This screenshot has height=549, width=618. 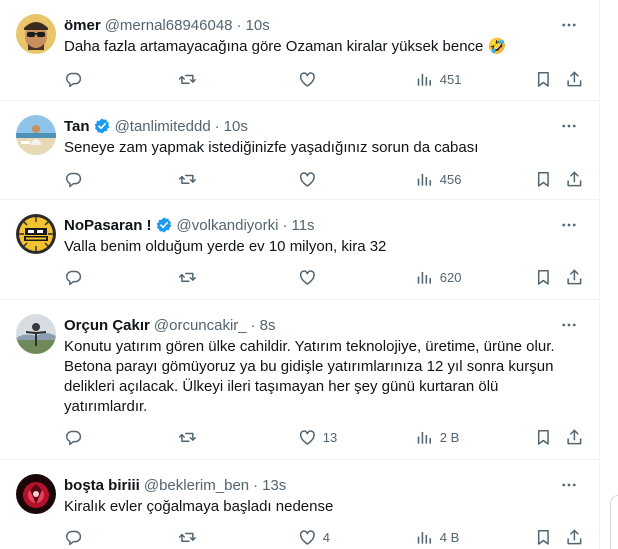 What do you see at coordinates (169, 25) in the screenshot?
I see `user-handle: @mernal68946048` at bounding box center [169, 25].